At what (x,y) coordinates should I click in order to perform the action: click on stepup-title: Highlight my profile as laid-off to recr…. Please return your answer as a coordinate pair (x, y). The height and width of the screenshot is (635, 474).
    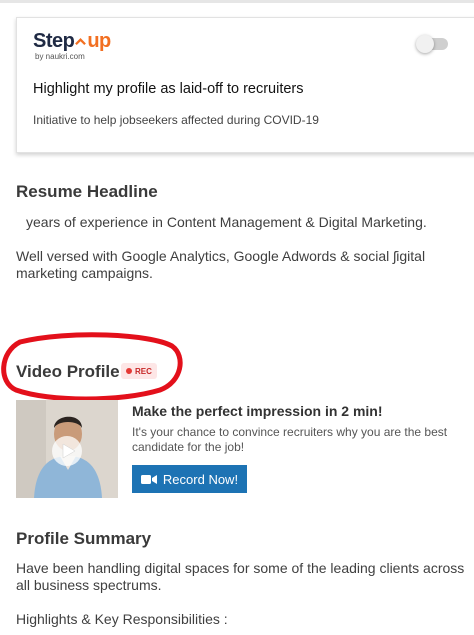
    Looking at the image, I should click on (168, 89).